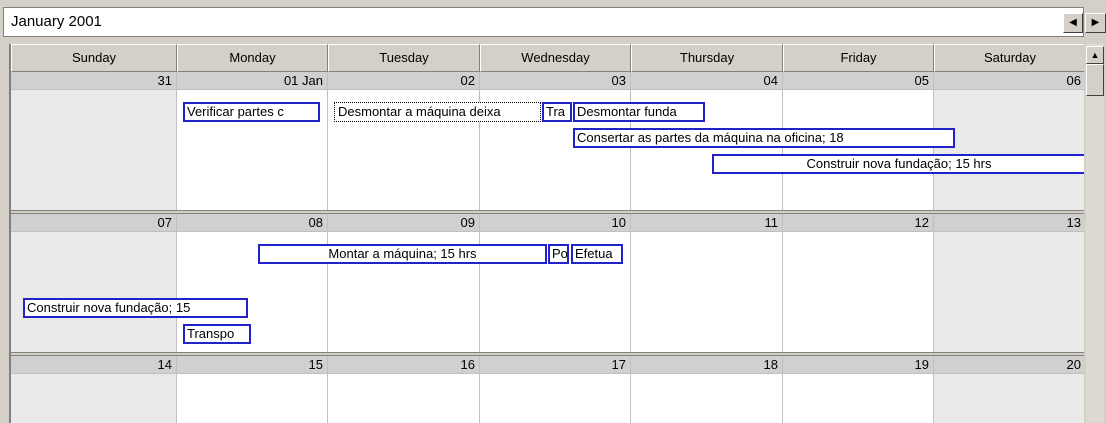  I want to click on event-item: Desmontar funda, so click(639, 112).